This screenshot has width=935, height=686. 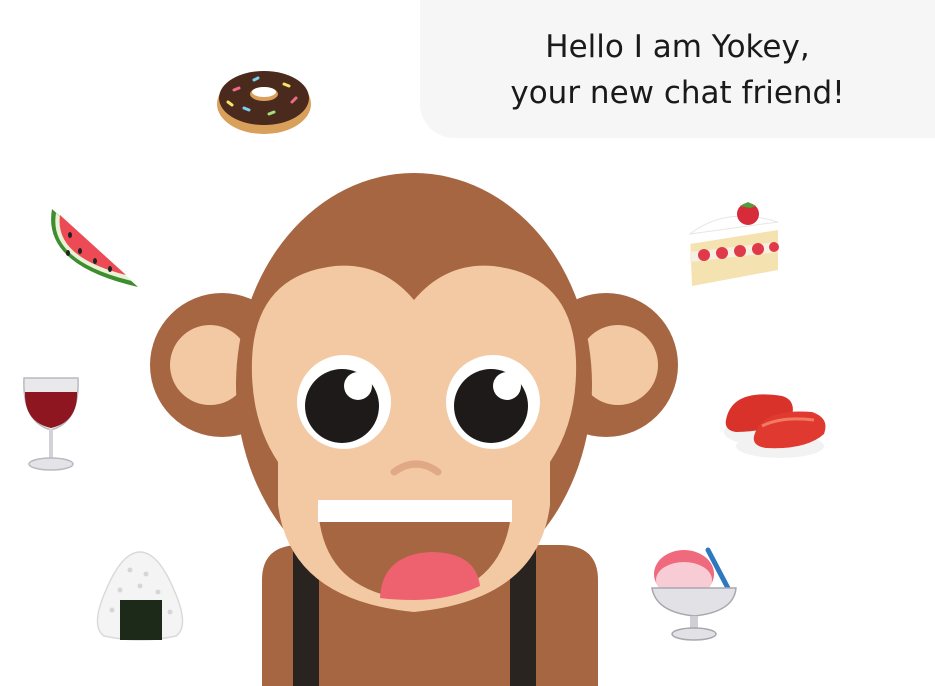 I want to click on rice-ball-icon, so click(x=140, y=596).